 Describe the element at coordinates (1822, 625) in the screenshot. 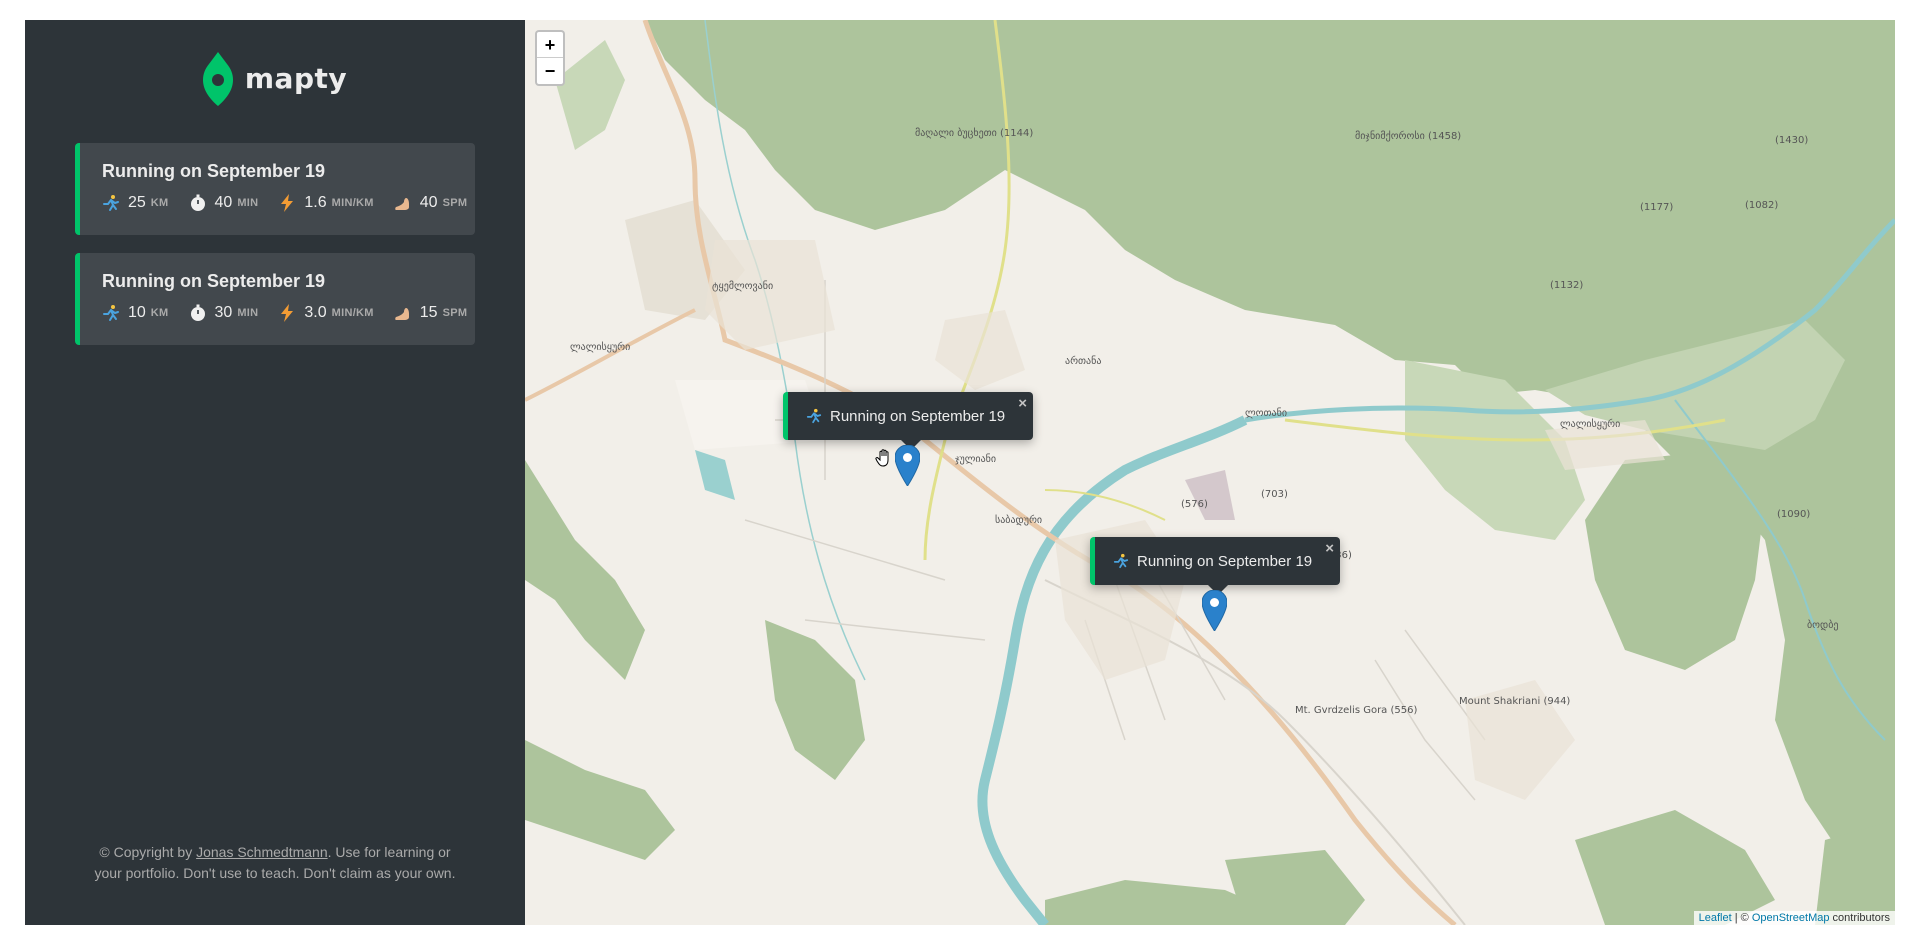

I see `map-label: ბოდბე` at that location.